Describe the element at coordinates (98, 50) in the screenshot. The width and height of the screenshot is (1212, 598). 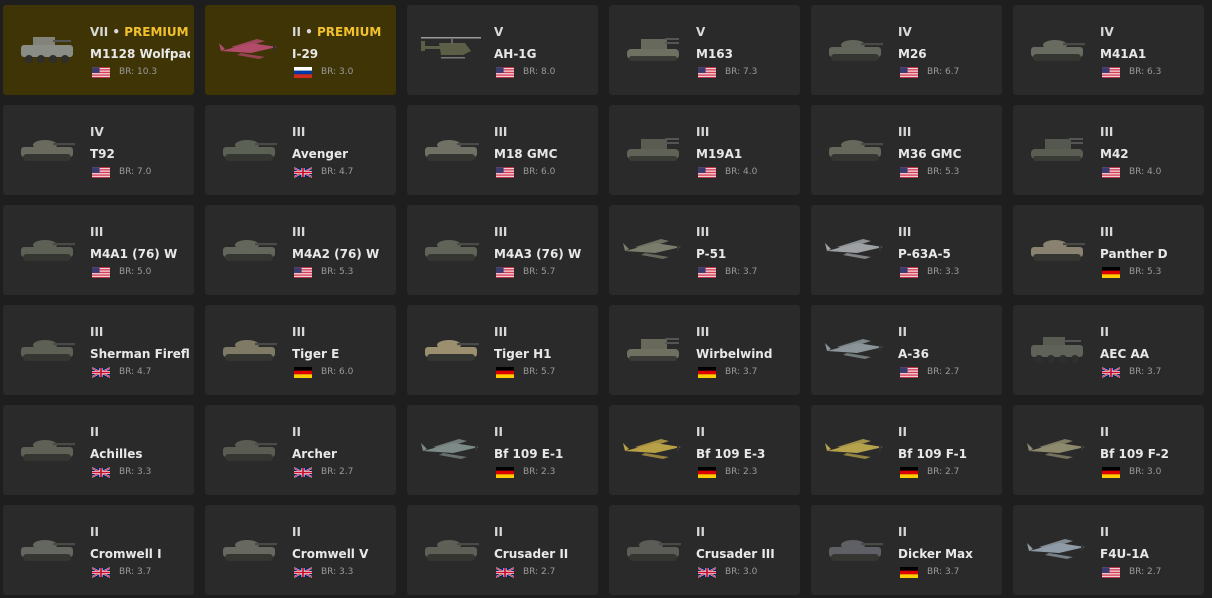
I see `vehicle-card: VII • PREMIUM M1128 Wolfpack BR: 10.3` at that location.